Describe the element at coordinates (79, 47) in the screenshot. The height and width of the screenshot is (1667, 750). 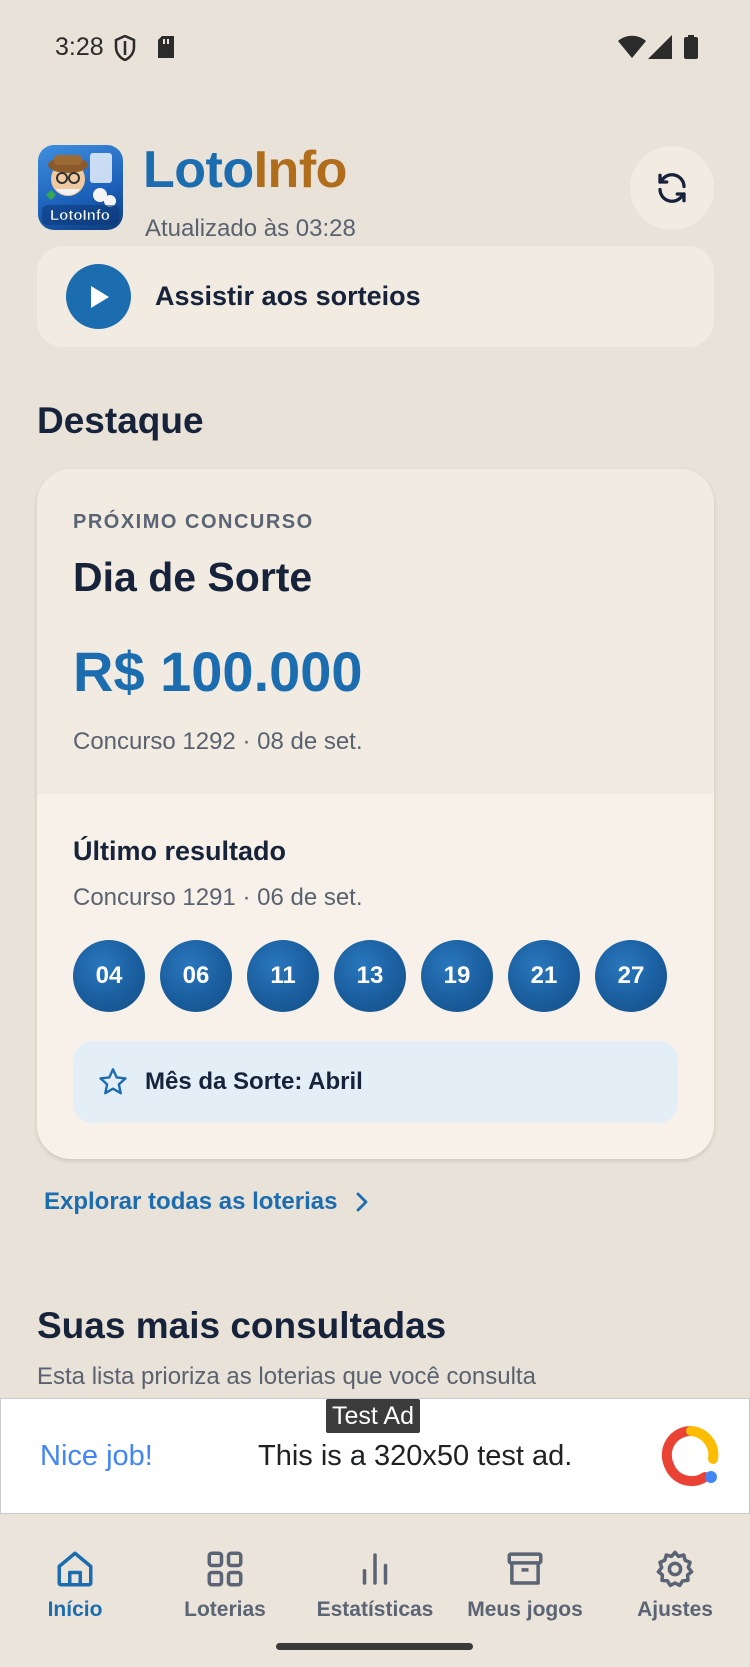
I see `status-time: 3:28` at that location.